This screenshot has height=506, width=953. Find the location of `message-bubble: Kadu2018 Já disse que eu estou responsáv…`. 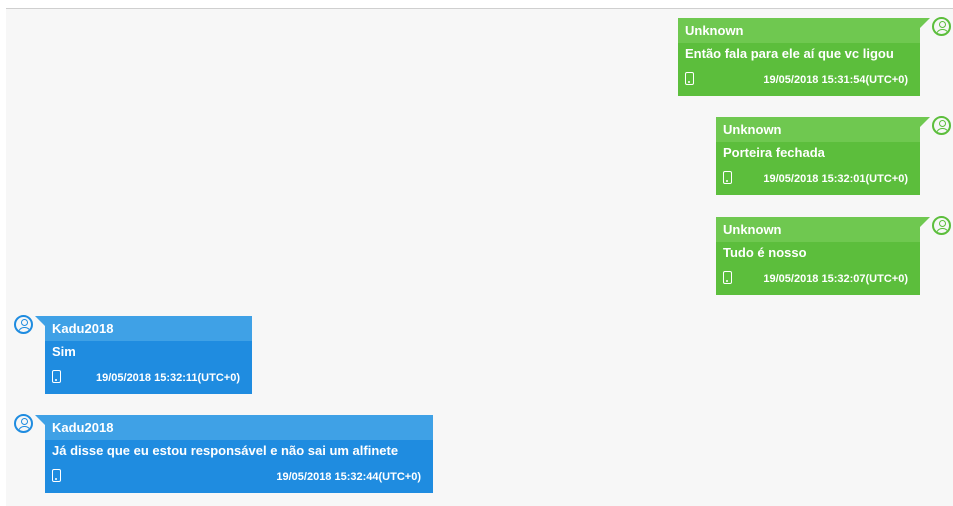

message-bubble: Kadu2018 Já disse que eu estou responsáv… is located at coordinates (234, 454).